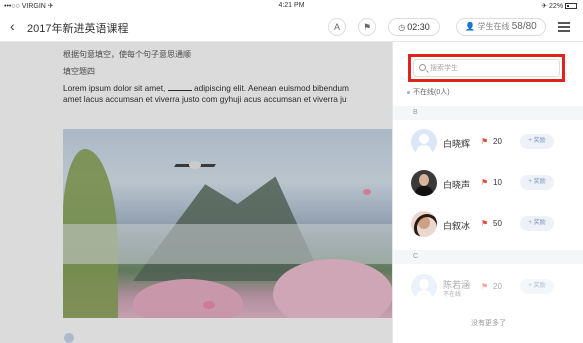  I want to click on student-name: 白叙冰, so click(457, 226).